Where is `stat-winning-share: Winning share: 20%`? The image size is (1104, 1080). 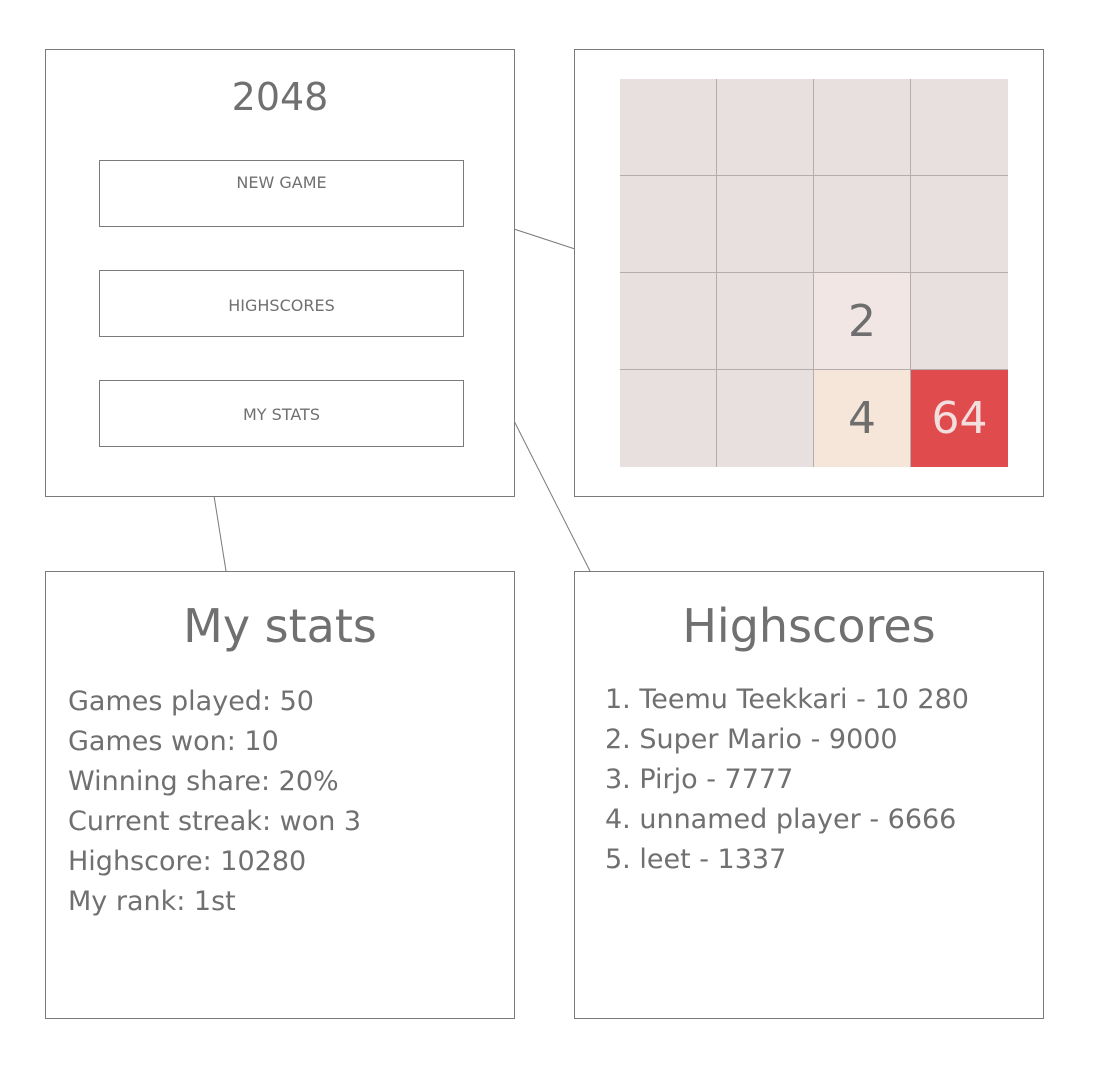 stat-winning-share: Winning share: 20% is located at coordinates (203, 781).